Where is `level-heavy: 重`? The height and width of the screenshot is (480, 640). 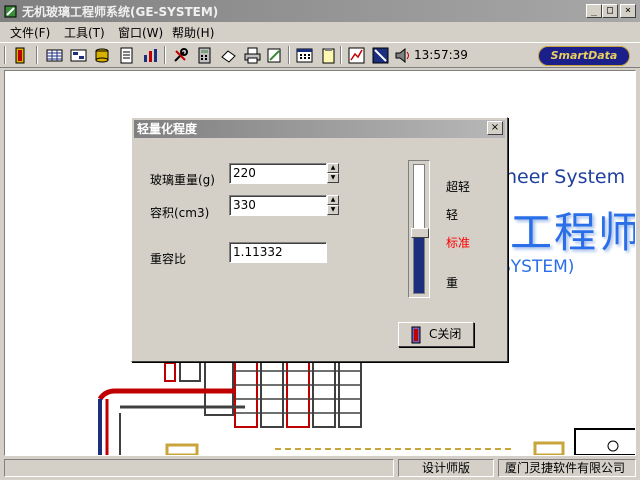 level-heavy: 重 is located at coordinates (452, 283).